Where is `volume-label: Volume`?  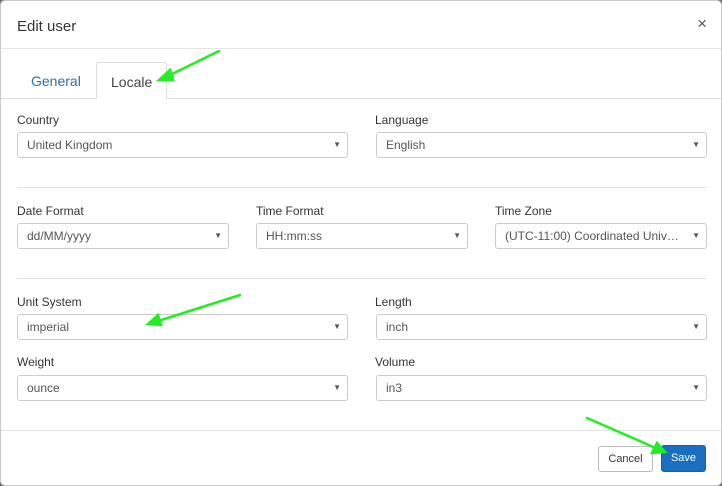 volume-label: Volume is located at coordinates (395, 362).